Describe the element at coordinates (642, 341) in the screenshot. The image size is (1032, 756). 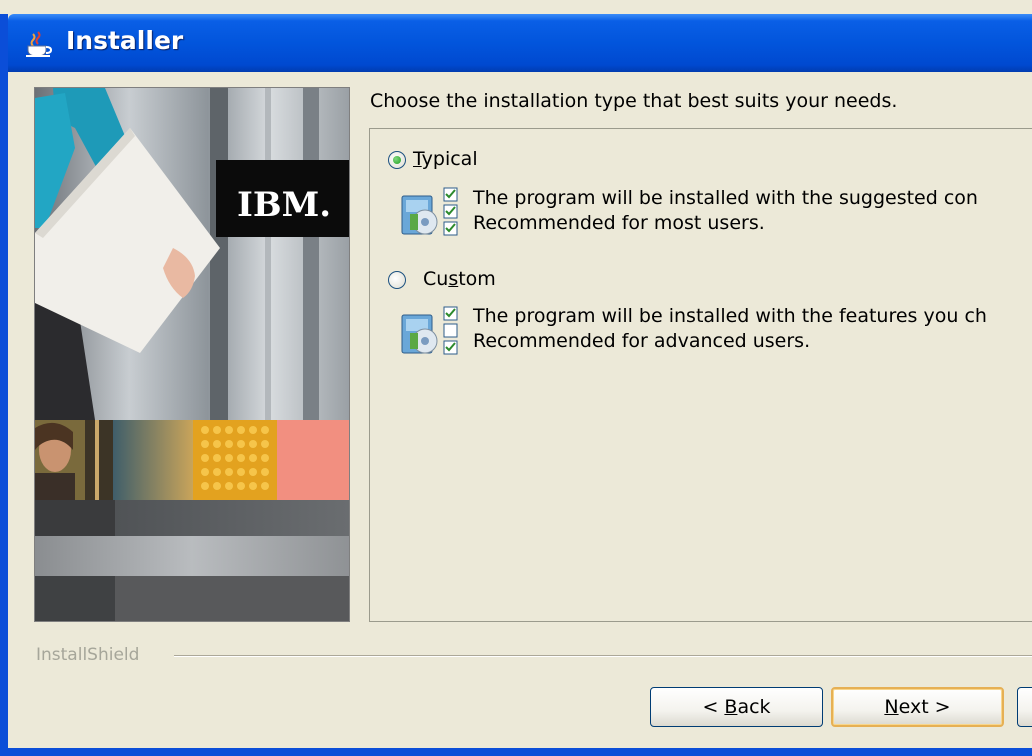
I see `custom-description-line2: Recommended for advanced users.` at that location.